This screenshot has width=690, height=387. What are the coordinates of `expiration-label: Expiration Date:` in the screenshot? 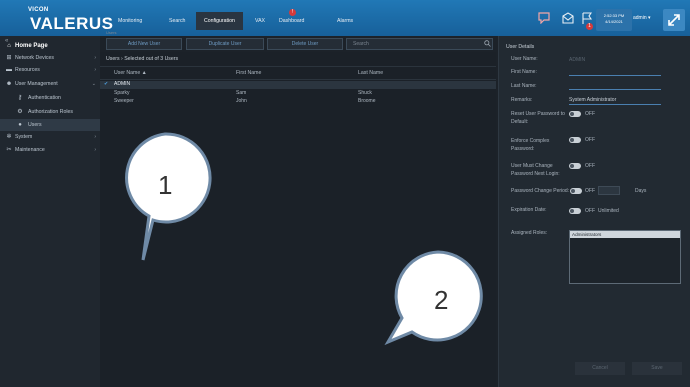 It's located at (529, 210).